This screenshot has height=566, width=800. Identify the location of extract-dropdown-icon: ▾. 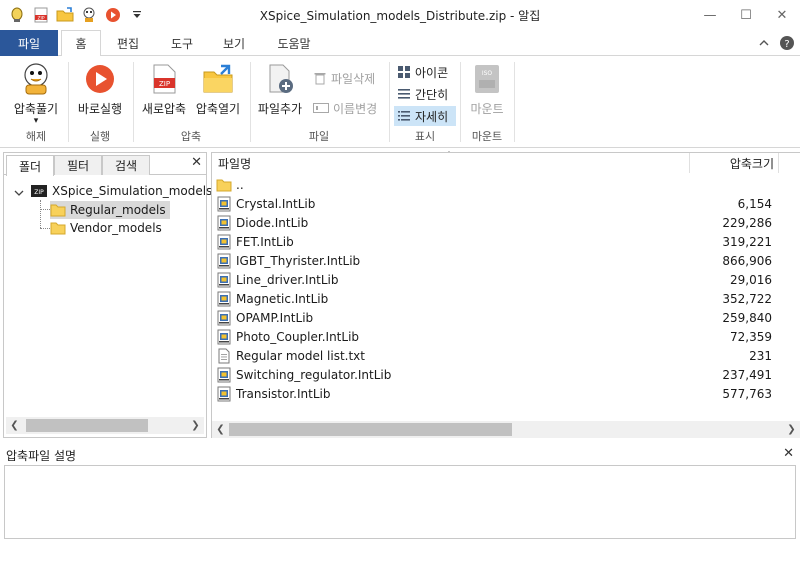
(36, 121).